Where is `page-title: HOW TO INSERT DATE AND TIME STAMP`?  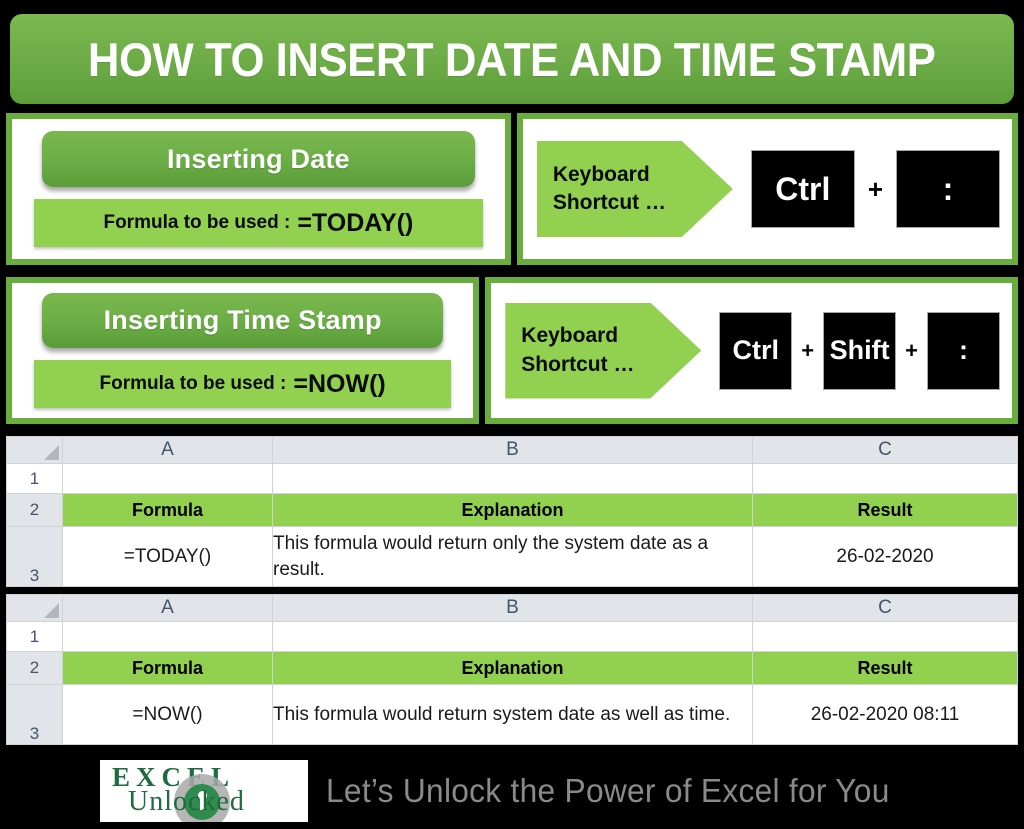 page-title: HOW TO INSERT DATE AND TIME STAMP is located at coordinates (512, 59).